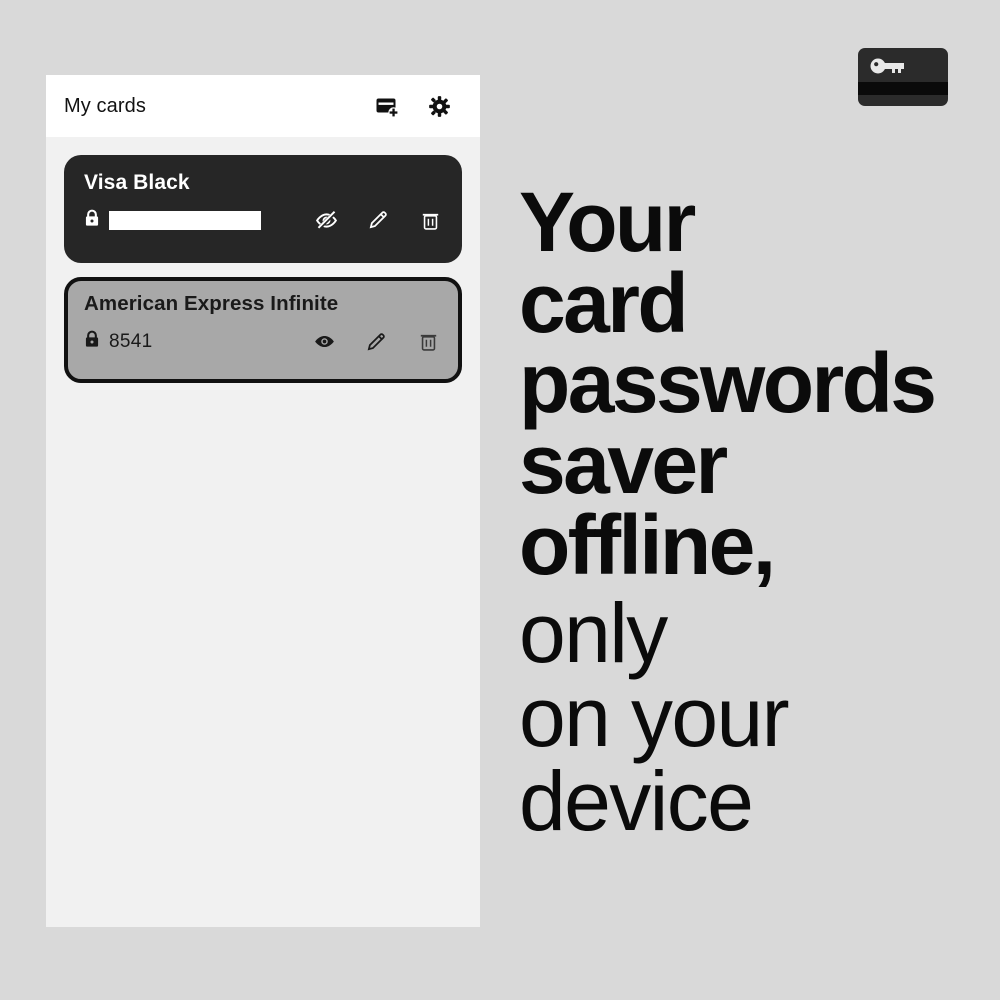  Describe the element at coordinates (636, 801) in the screenshot. I see `subheadline-line: device` at that location.